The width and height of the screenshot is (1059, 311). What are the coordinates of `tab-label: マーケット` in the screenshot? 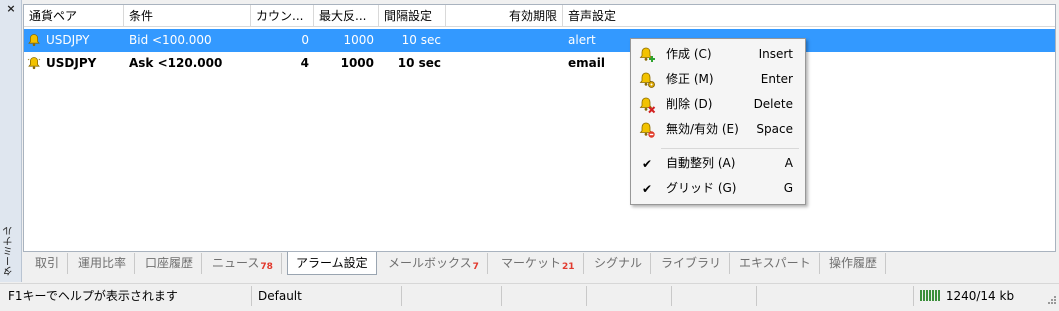 It's located at (531, 263).